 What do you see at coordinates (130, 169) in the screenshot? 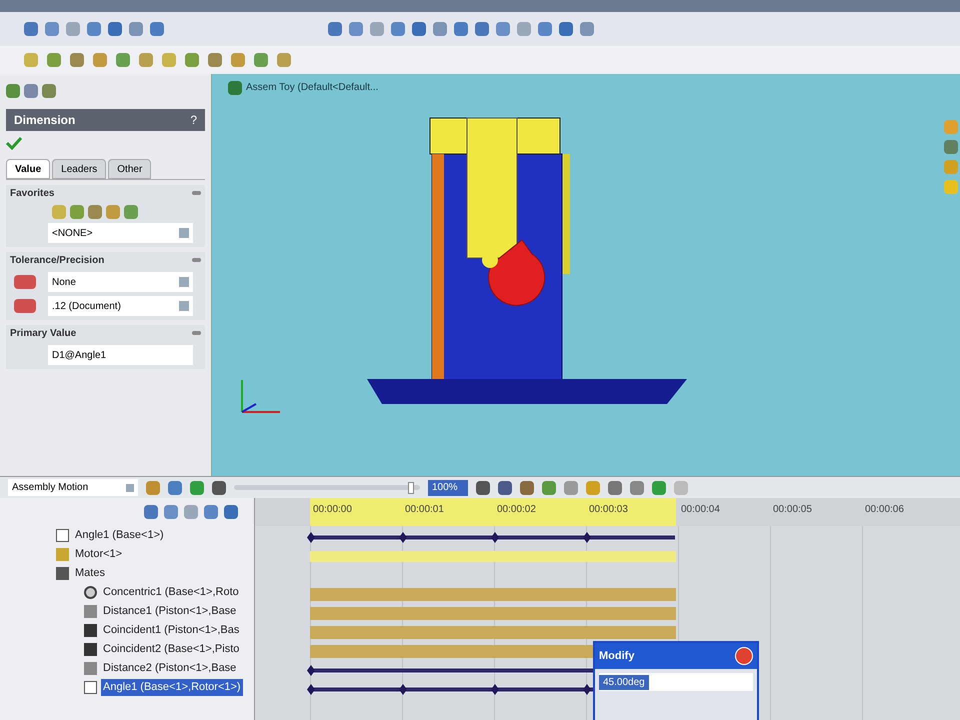
I see `tab: Other` at bounding box center [130, 169].